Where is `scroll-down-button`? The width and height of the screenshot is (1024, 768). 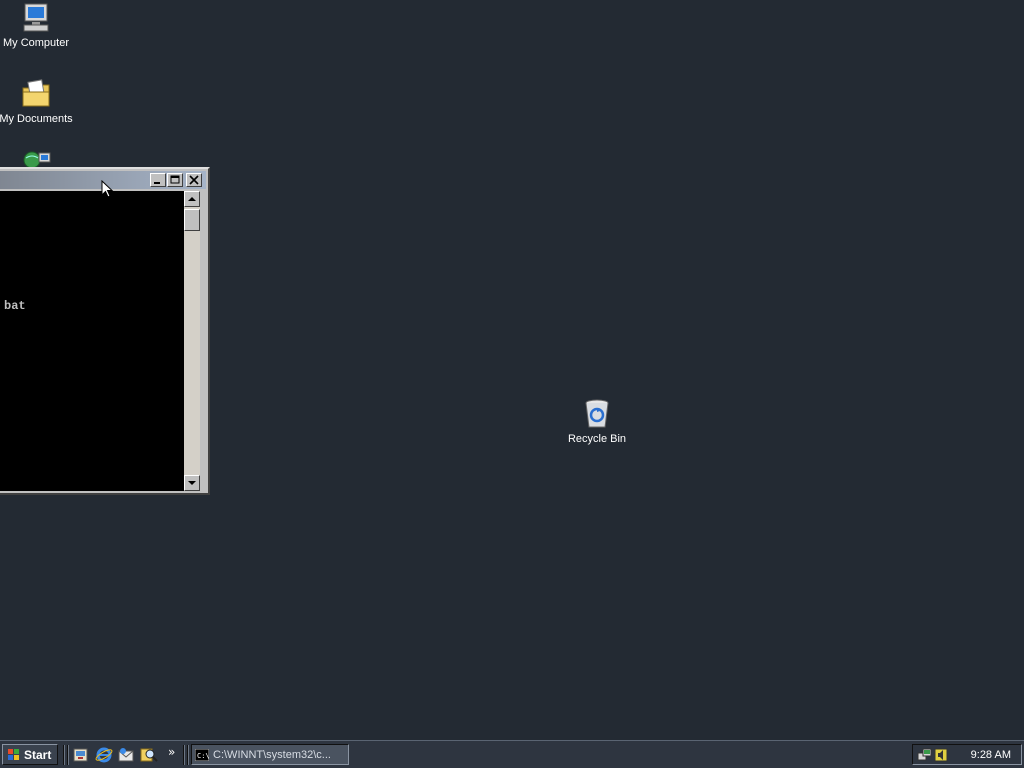
scroll-down-button is located at coordinates (192, 483).